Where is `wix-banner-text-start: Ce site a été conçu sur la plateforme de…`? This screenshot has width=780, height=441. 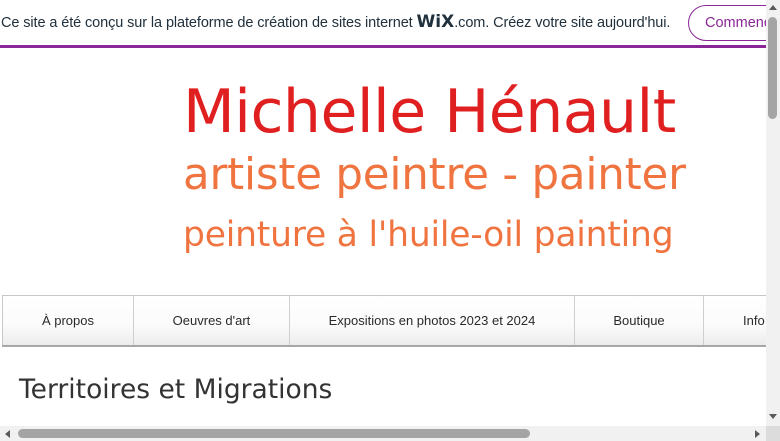
wix-banner-text-start: Ce site a été conçu sur la plateforme de… is located at coordinates (209, 23).